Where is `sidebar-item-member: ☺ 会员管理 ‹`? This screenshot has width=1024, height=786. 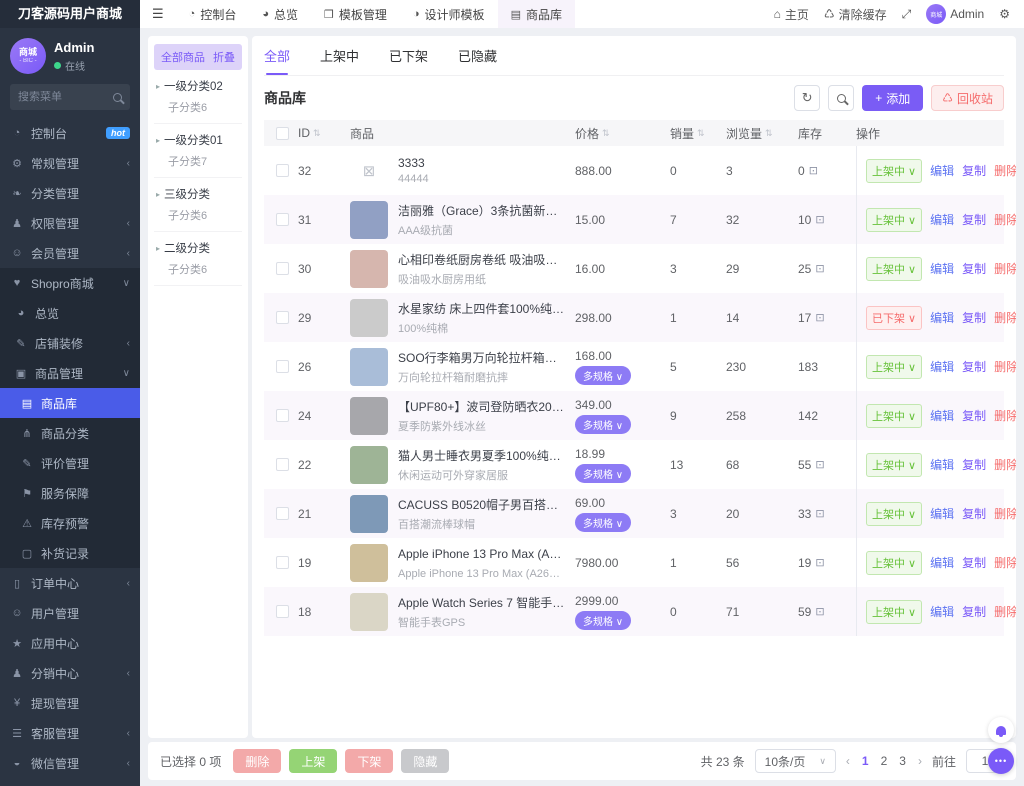 sidebar-item-member: ☺ 会员管理 ‹ is located at coordinates (70, 253).